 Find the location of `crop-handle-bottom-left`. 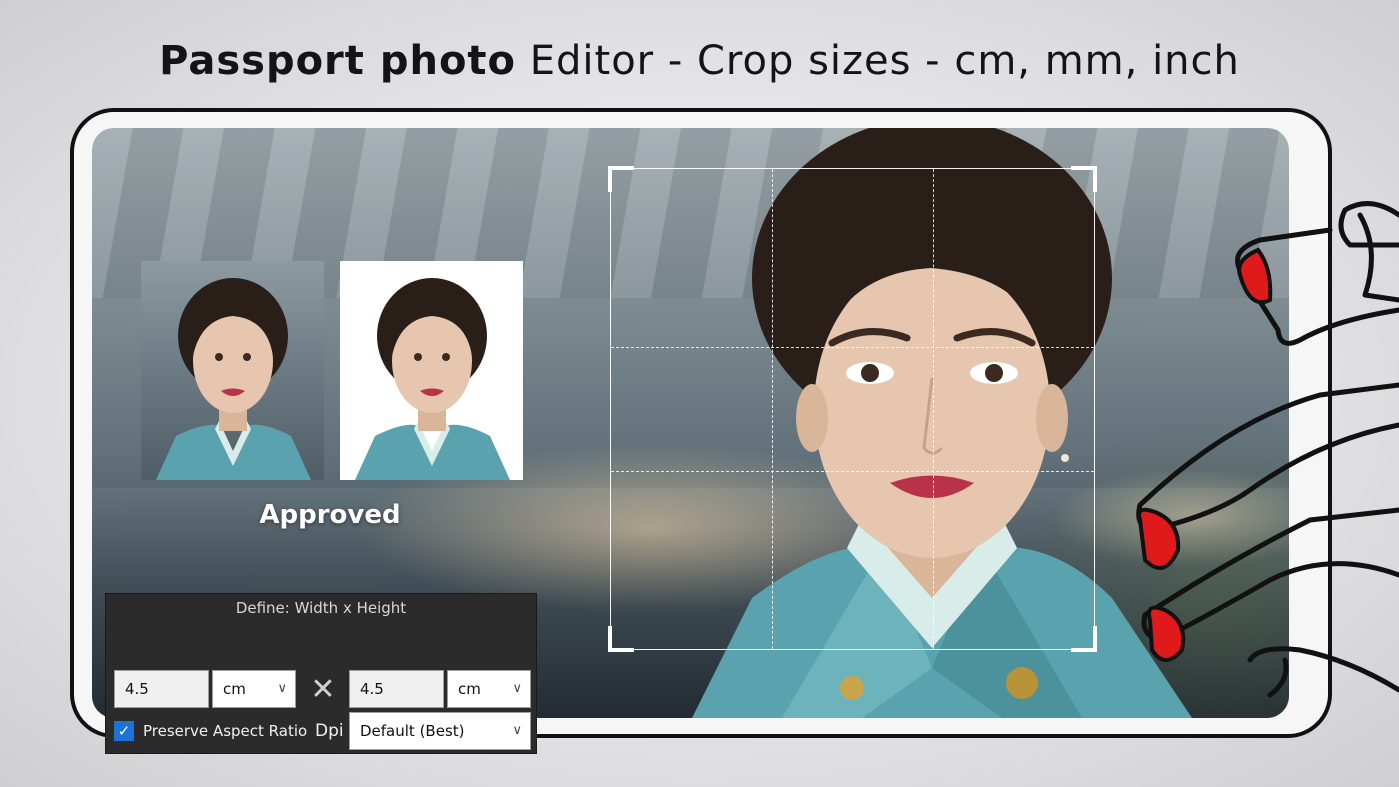

crop-handle-bottom-left is located at coordinates (621, 639).